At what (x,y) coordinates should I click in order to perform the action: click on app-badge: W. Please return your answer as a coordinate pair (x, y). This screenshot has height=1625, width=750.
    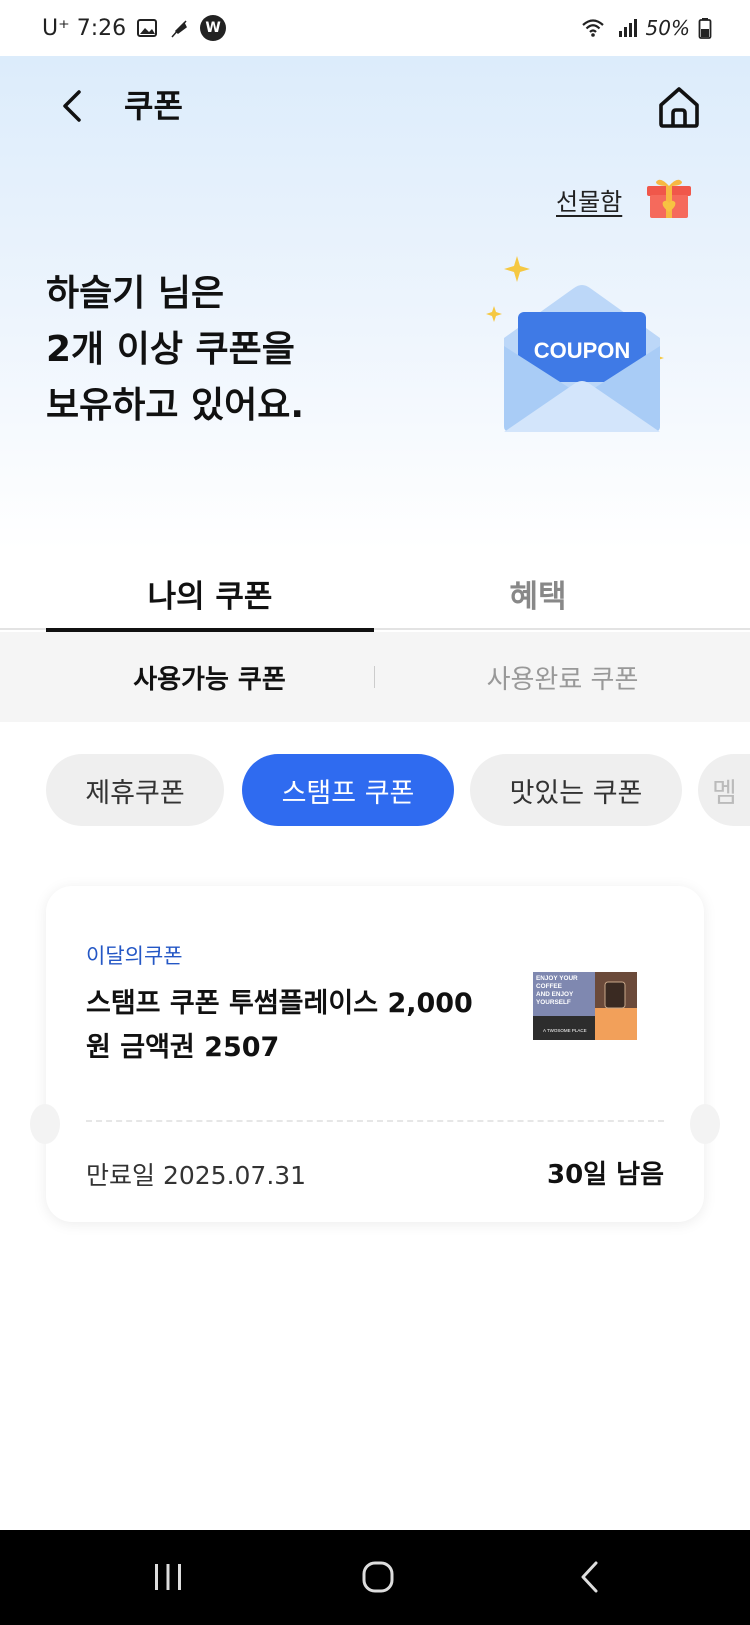
    Looking at the image, I should click on (213, 28).